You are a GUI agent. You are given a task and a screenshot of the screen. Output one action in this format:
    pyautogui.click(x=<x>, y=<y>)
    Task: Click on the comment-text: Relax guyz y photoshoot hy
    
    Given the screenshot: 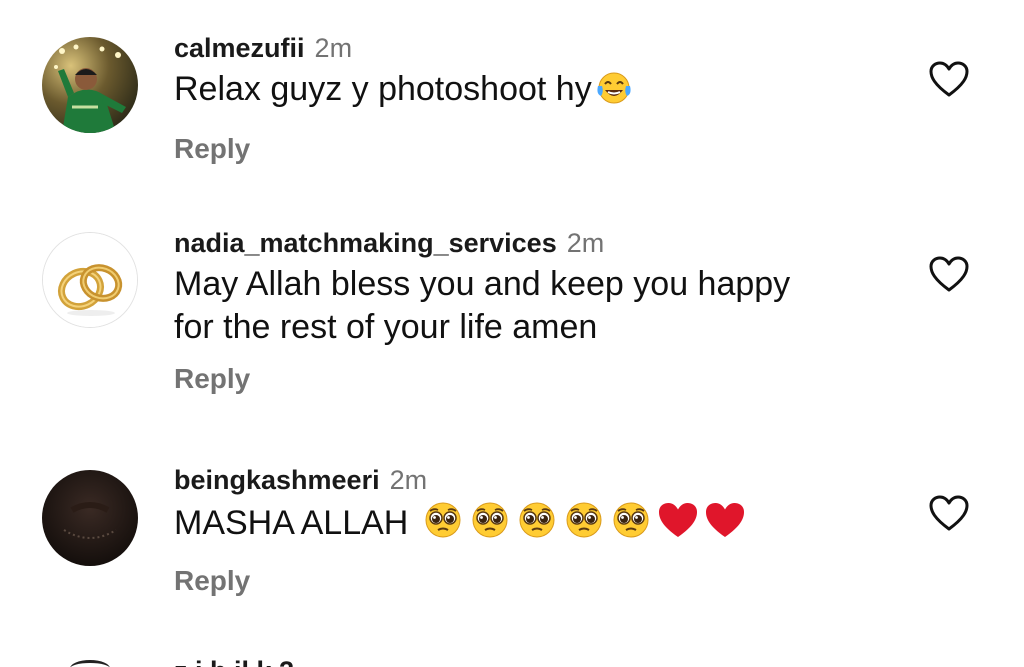 What is the action you would take?
    pyautogui.click(x=524, y=92)
    